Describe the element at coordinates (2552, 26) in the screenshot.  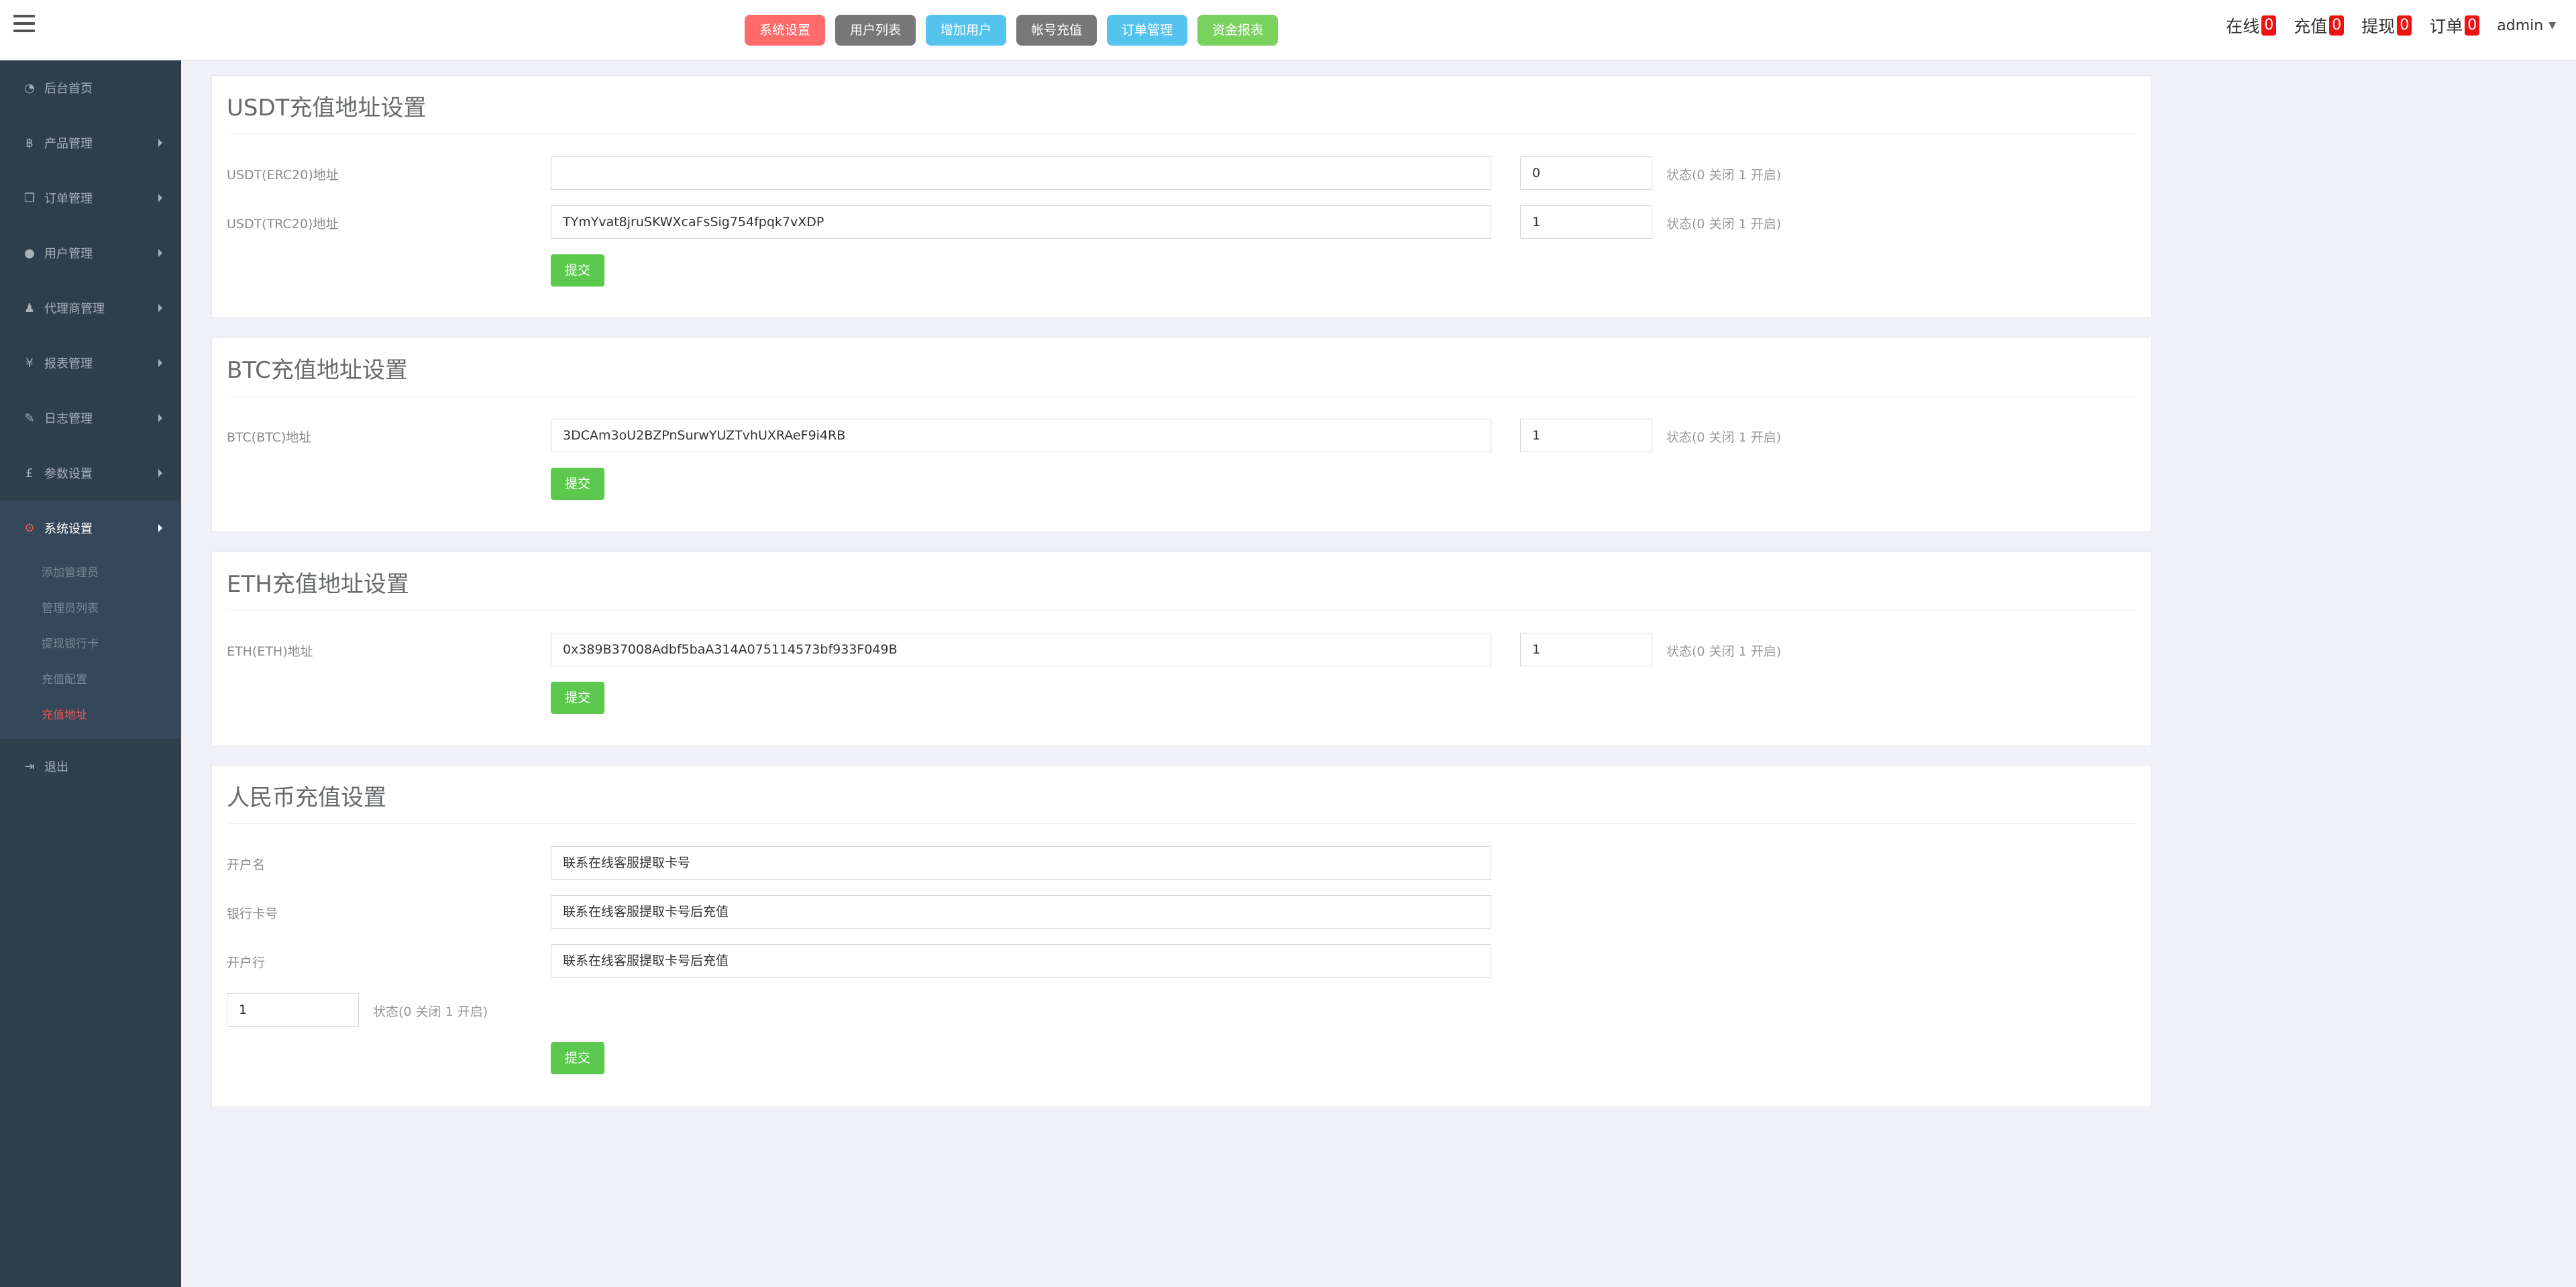
I see `chevron-down-icon: ▼` at that location.